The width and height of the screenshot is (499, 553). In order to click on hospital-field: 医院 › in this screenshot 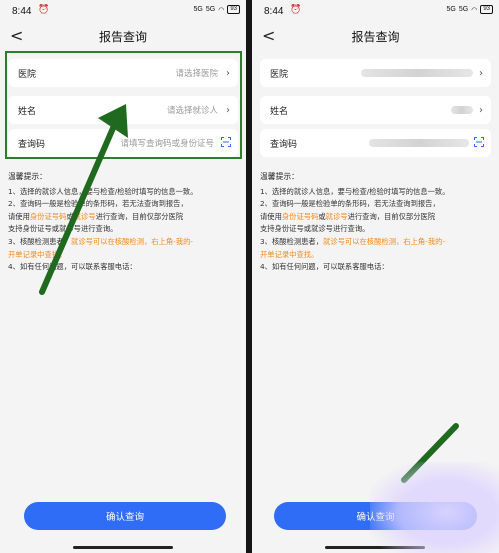, I will do `click(375, 73)`.